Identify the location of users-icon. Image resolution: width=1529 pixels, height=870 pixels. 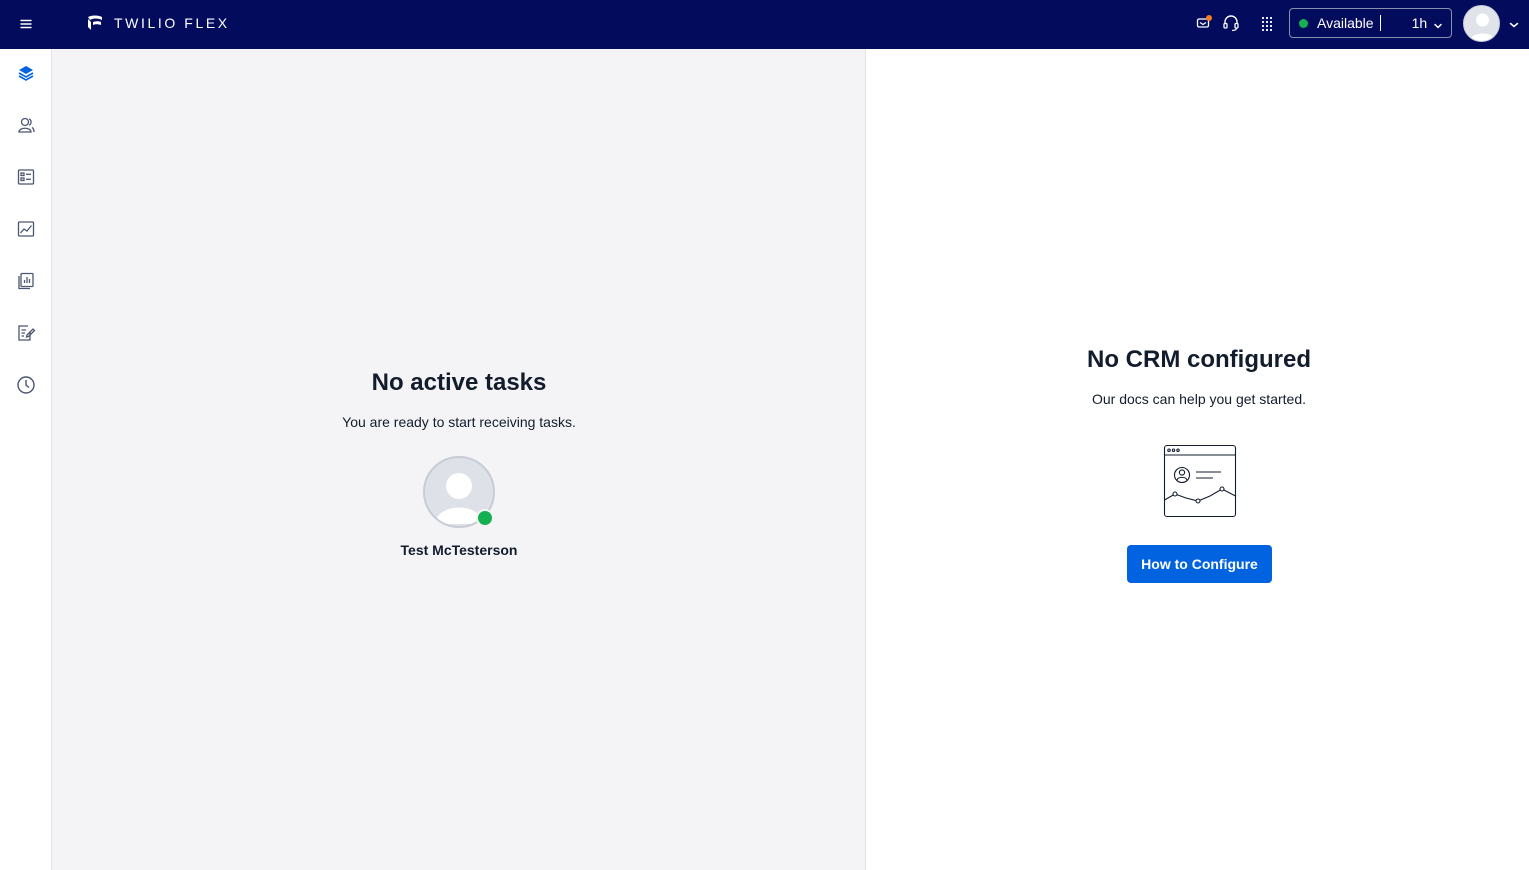
(26, 127).